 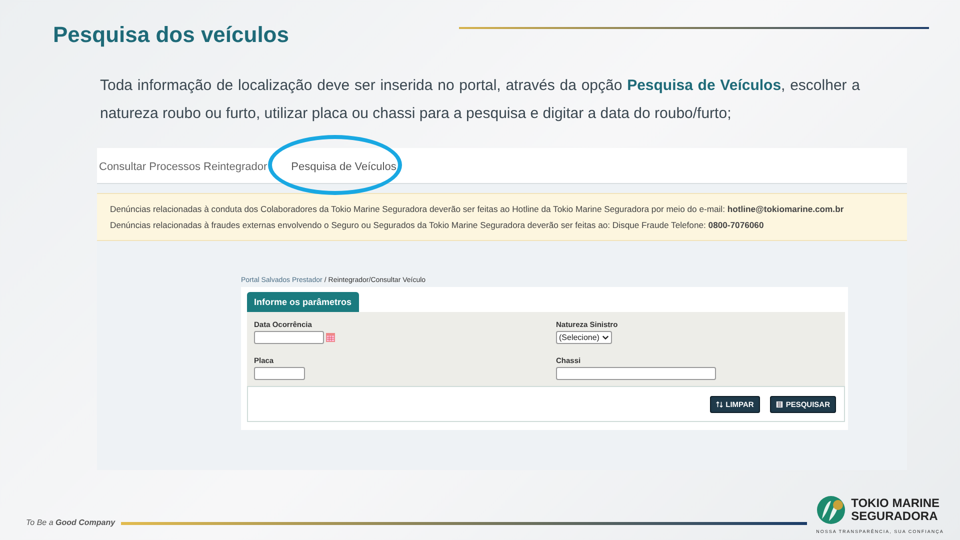 I want to click on swap-arrows-icon, so click(x=719, y=404).